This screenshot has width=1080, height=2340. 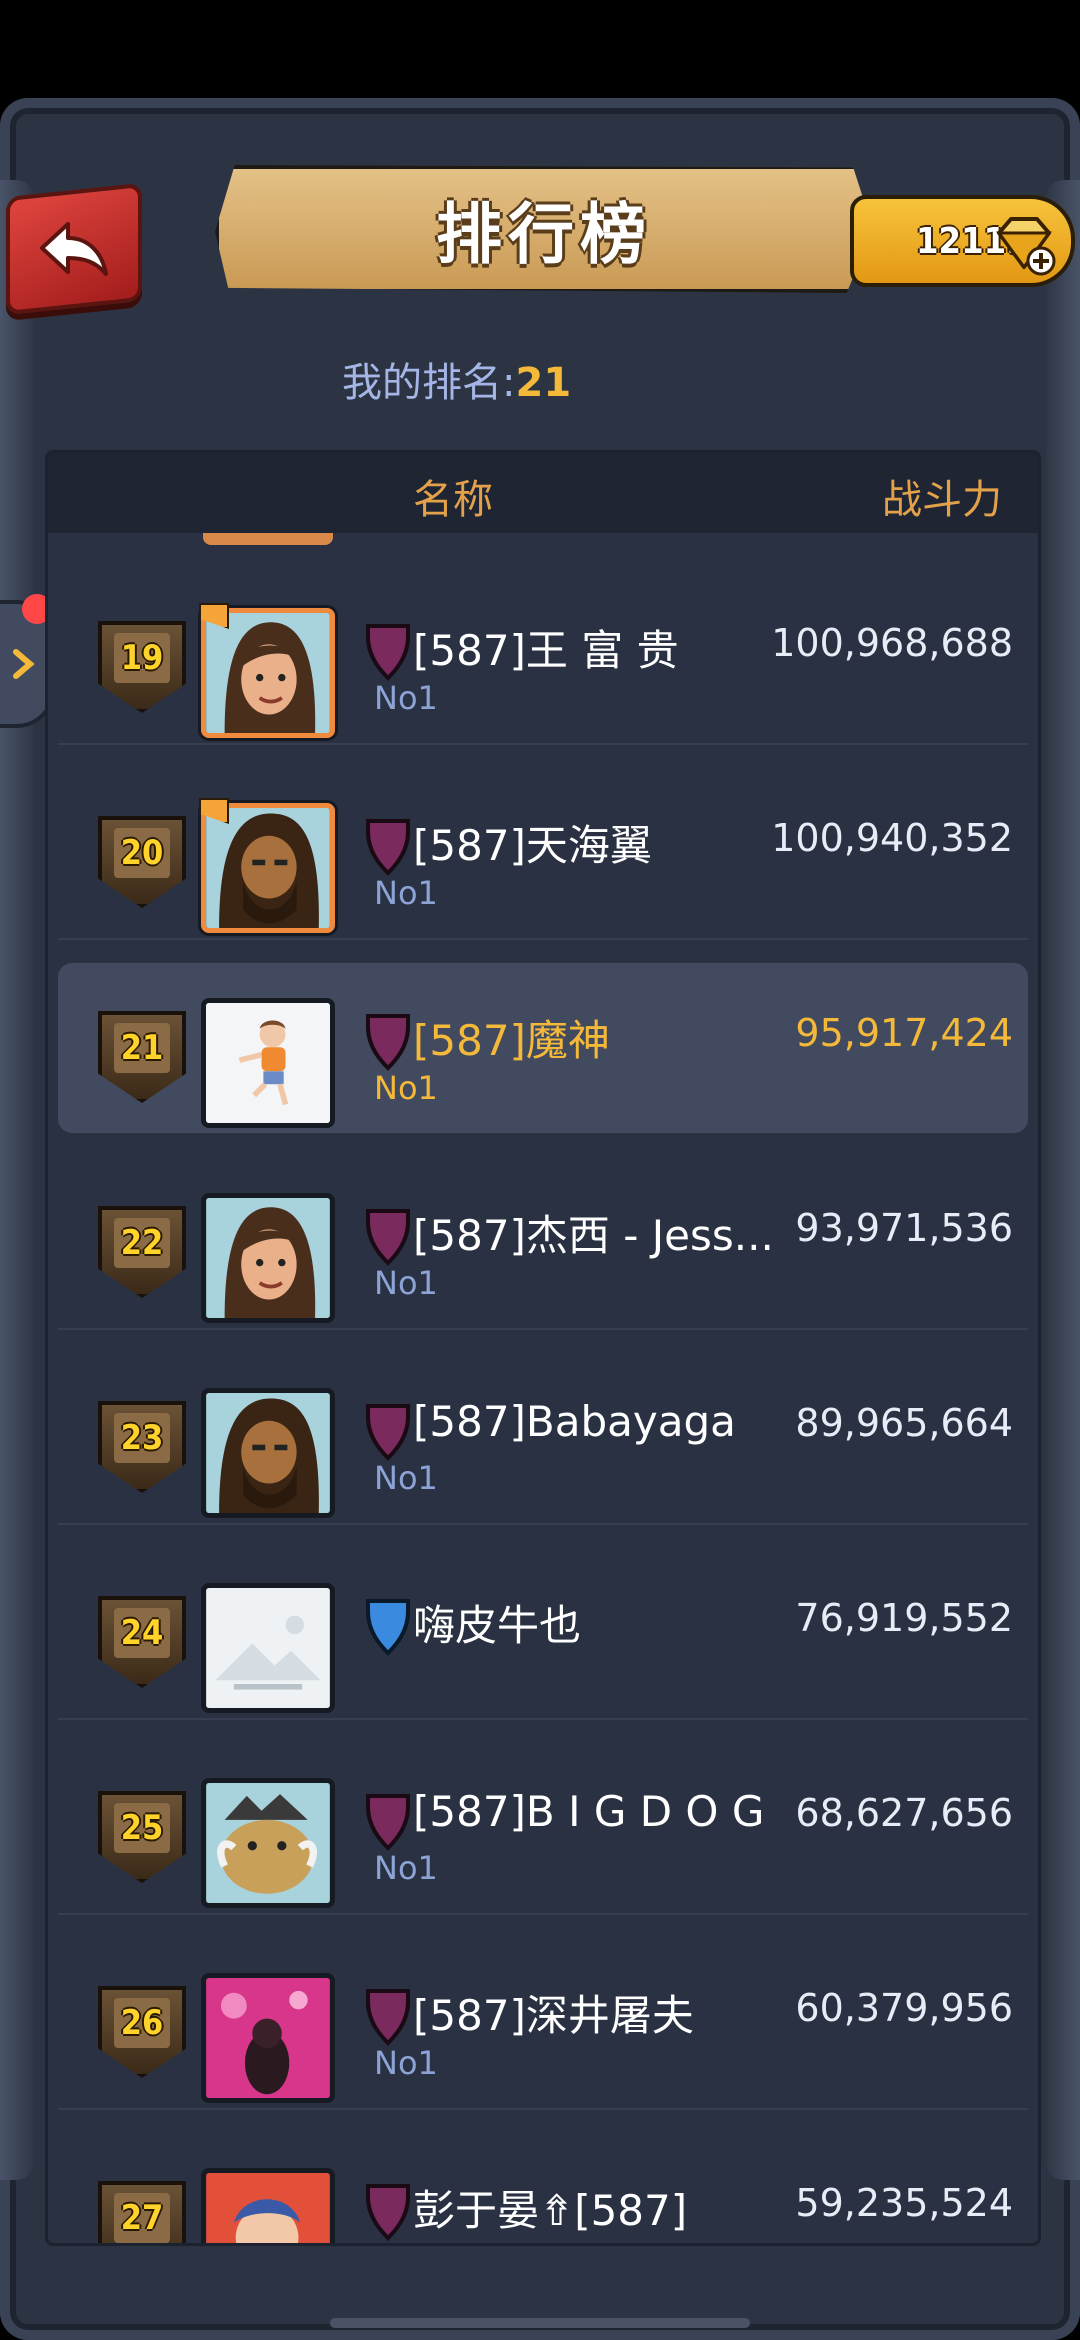 What do you see at coordinates (142, 658) in the screenshot?
I see `rank-number: 19` at bounding box center [142, 658].